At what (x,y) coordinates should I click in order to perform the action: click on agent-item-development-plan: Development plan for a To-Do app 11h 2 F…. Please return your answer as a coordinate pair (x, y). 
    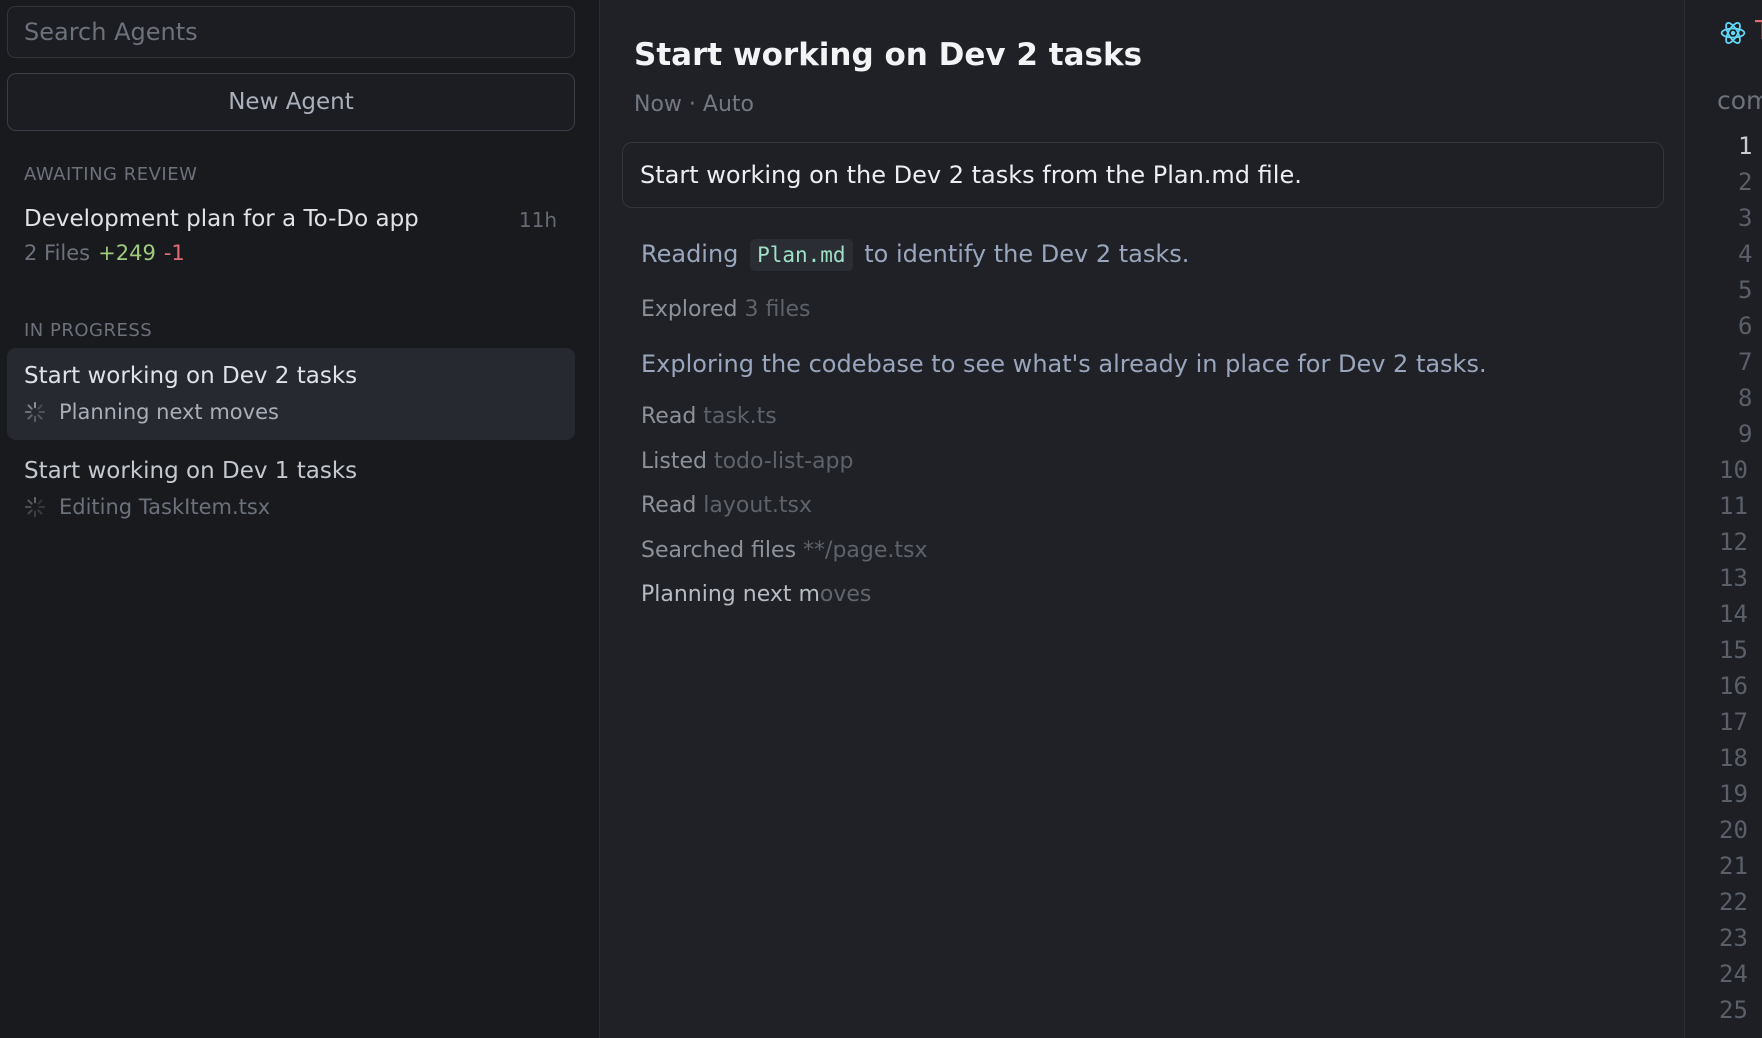
    Looking at the image, I should click on (291, 244).